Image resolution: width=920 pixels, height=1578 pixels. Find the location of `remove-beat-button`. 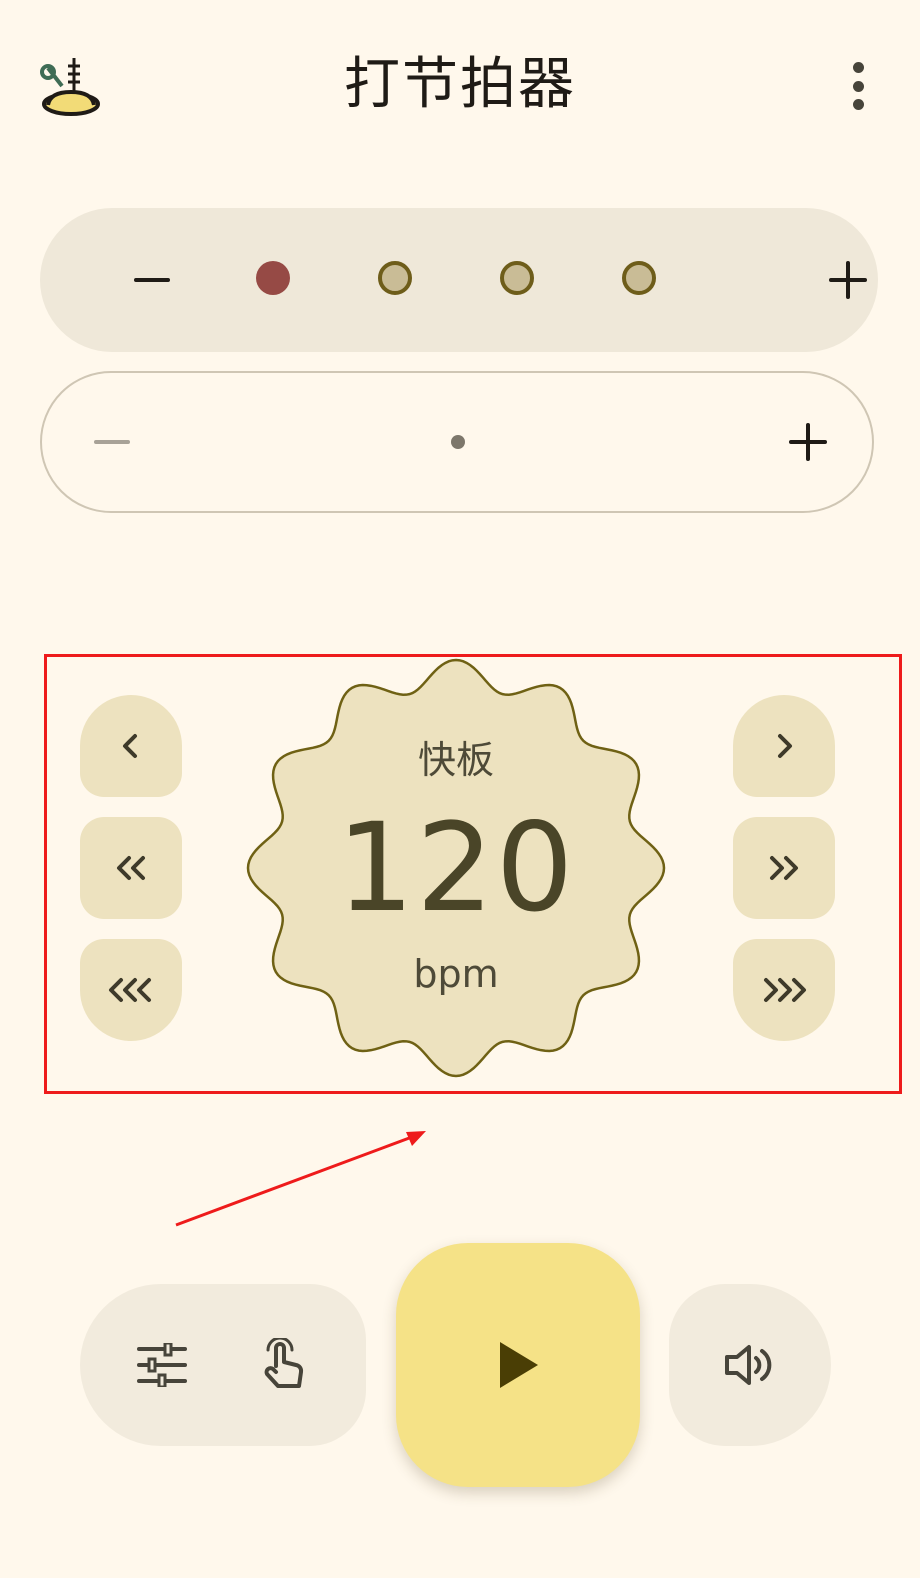

remove-beat-button is located at coordinates (152, 280).